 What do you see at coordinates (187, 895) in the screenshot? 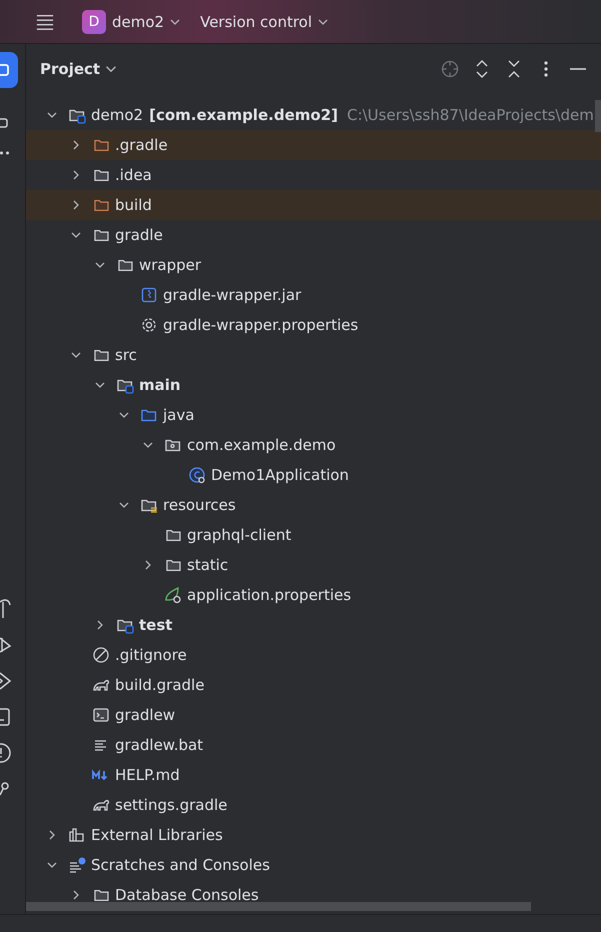
I see `tree-item-label: Database Consoles` at bounding box center [187, 895].